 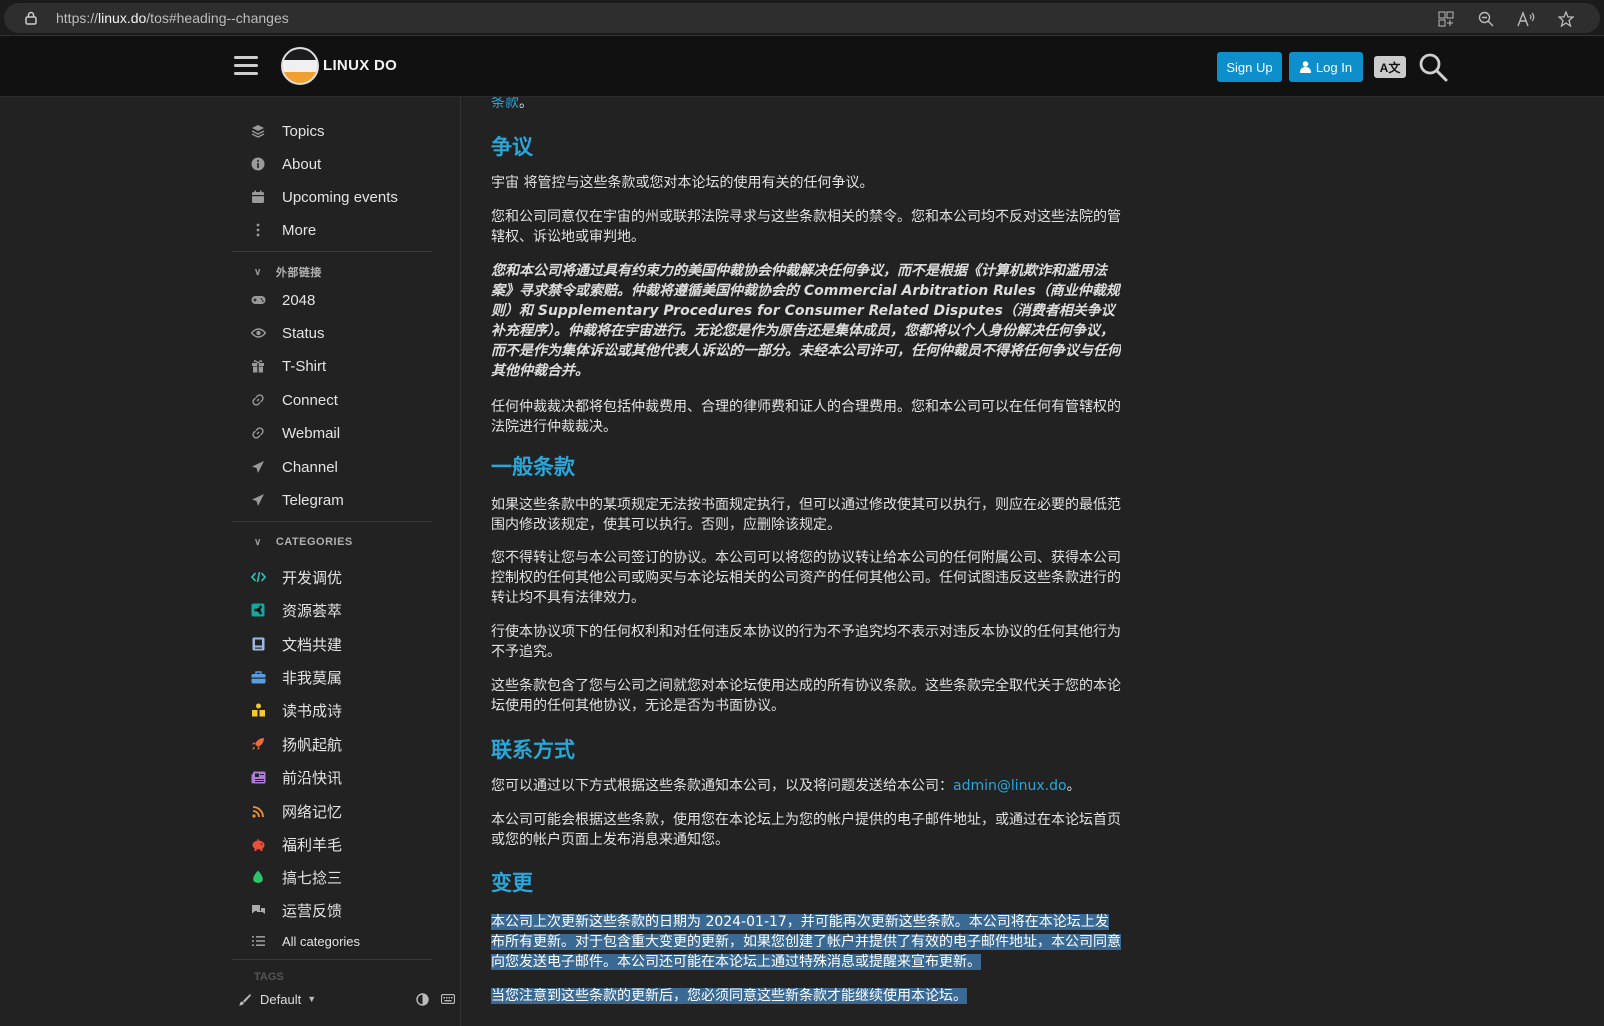 I want to click on people-icon, so click(x=258, y=710).